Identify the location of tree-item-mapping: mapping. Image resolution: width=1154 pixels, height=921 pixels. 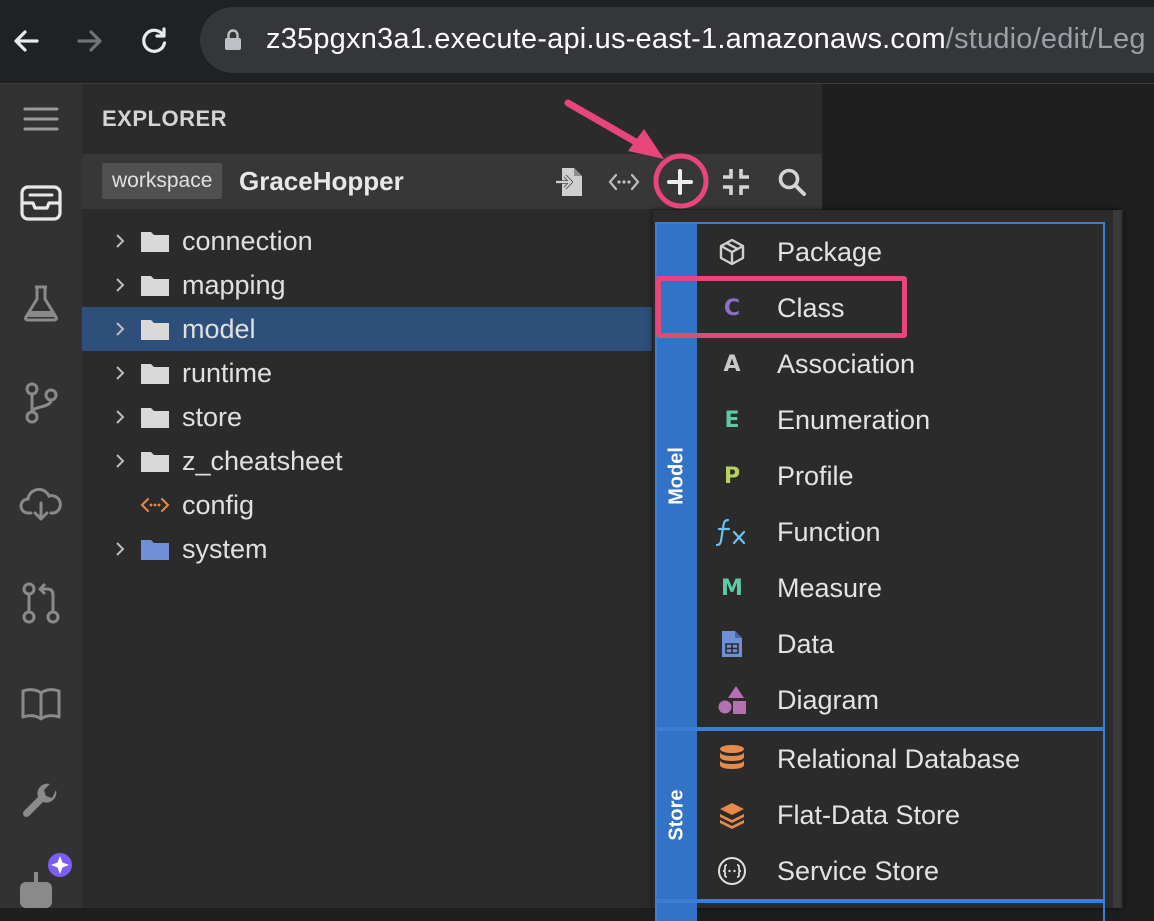
(367, 285).